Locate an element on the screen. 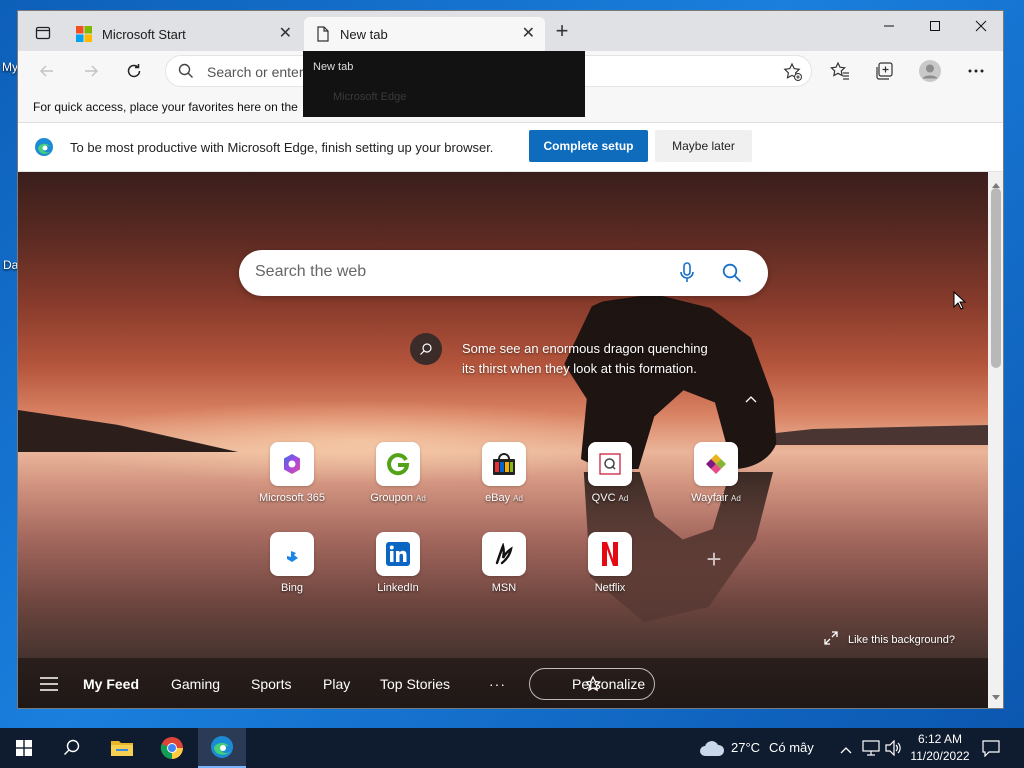 This screenshot has height=768, width=1024. tile-label: Bing is located at coordinates (292, 588).